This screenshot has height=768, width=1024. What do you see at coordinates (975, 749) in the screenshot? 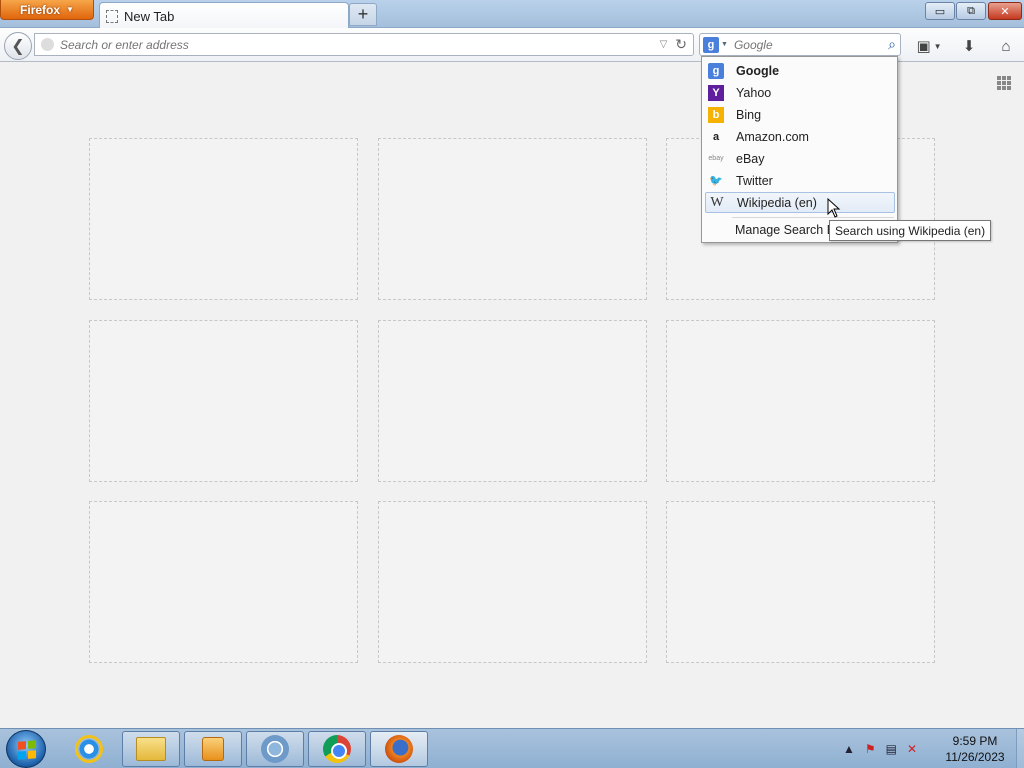
I see `taskbar-clock: 9:59 PM 11/26/2023` at bounding box center [975, 749].